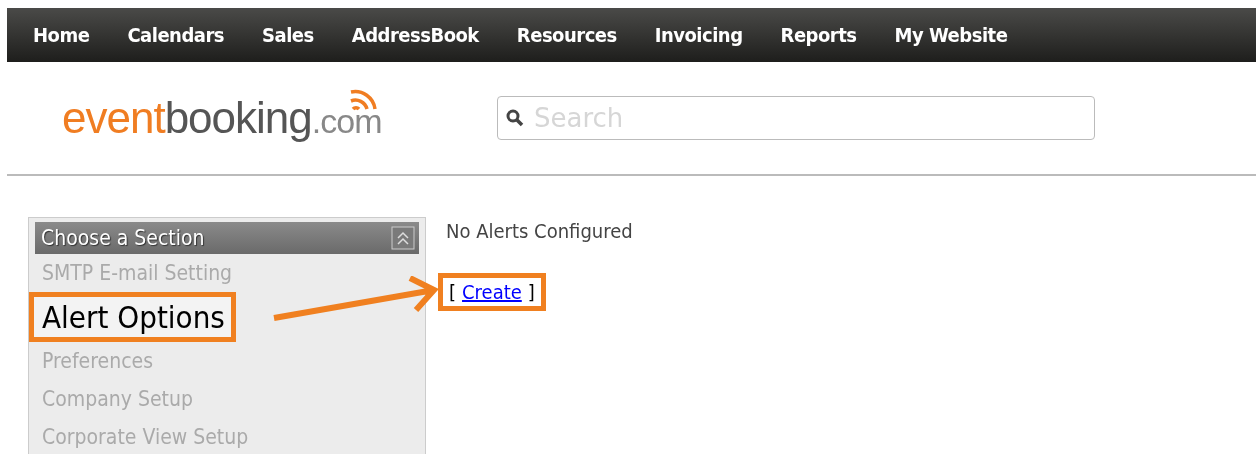 The width and height of the screenshot is (1256, 454). Describe the element at coordinates (818, 35) in the screenshot. I see `nav-item: Reports` at that location.